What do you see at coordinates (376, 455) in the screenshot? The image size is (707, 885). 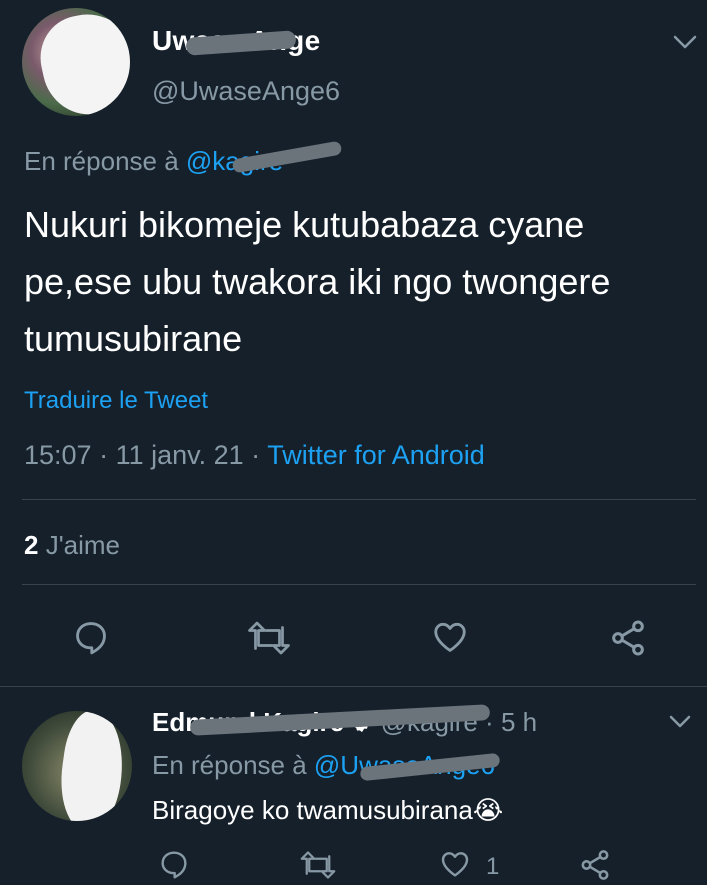 I see `tweet-source-link: Twitter for Android` at bounding box center [376, 455].